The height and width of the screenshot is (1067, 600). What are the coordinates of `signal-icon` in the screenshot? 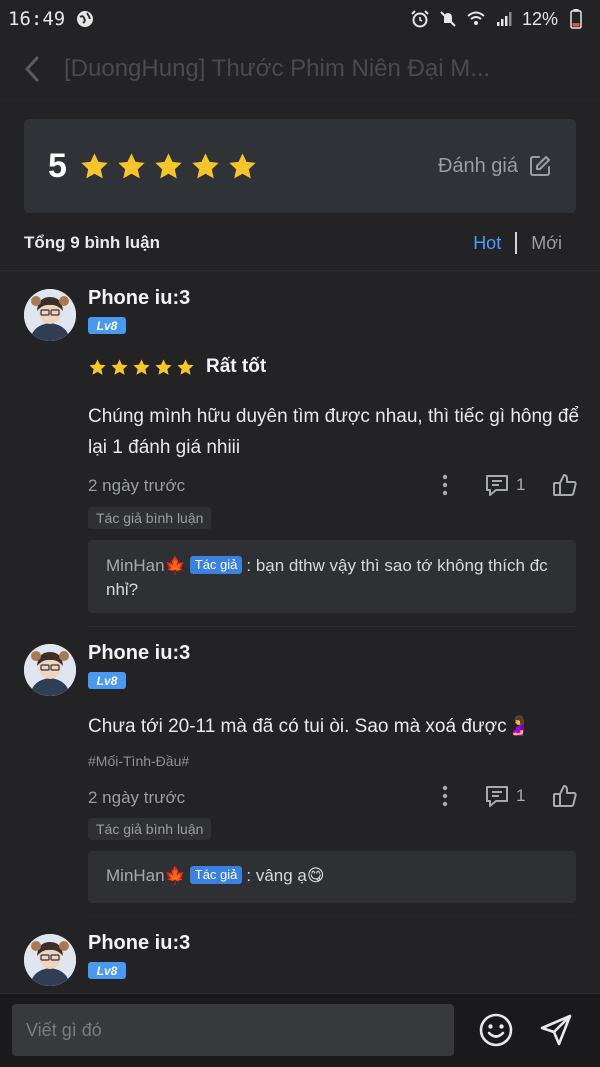 It's located at (504, 19).